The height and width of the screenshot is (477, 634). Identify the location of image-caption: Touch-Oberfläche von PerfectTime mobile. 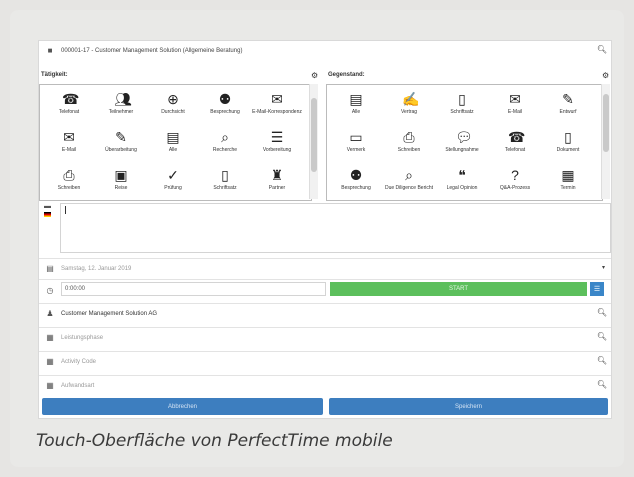
(214, 441).